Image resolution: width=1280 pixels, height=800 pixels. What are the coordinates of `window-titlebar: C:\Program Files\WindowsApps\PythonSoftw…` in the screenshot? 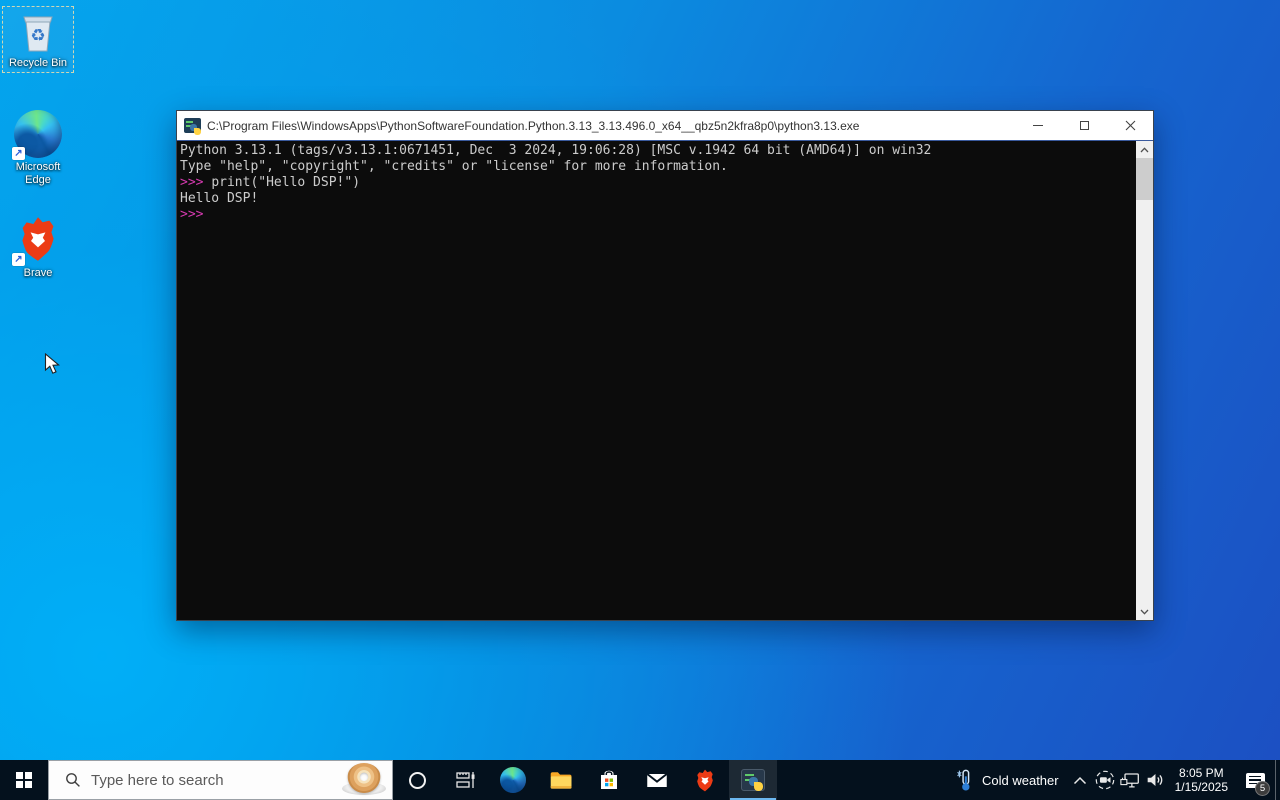 It's located at (665, 126).